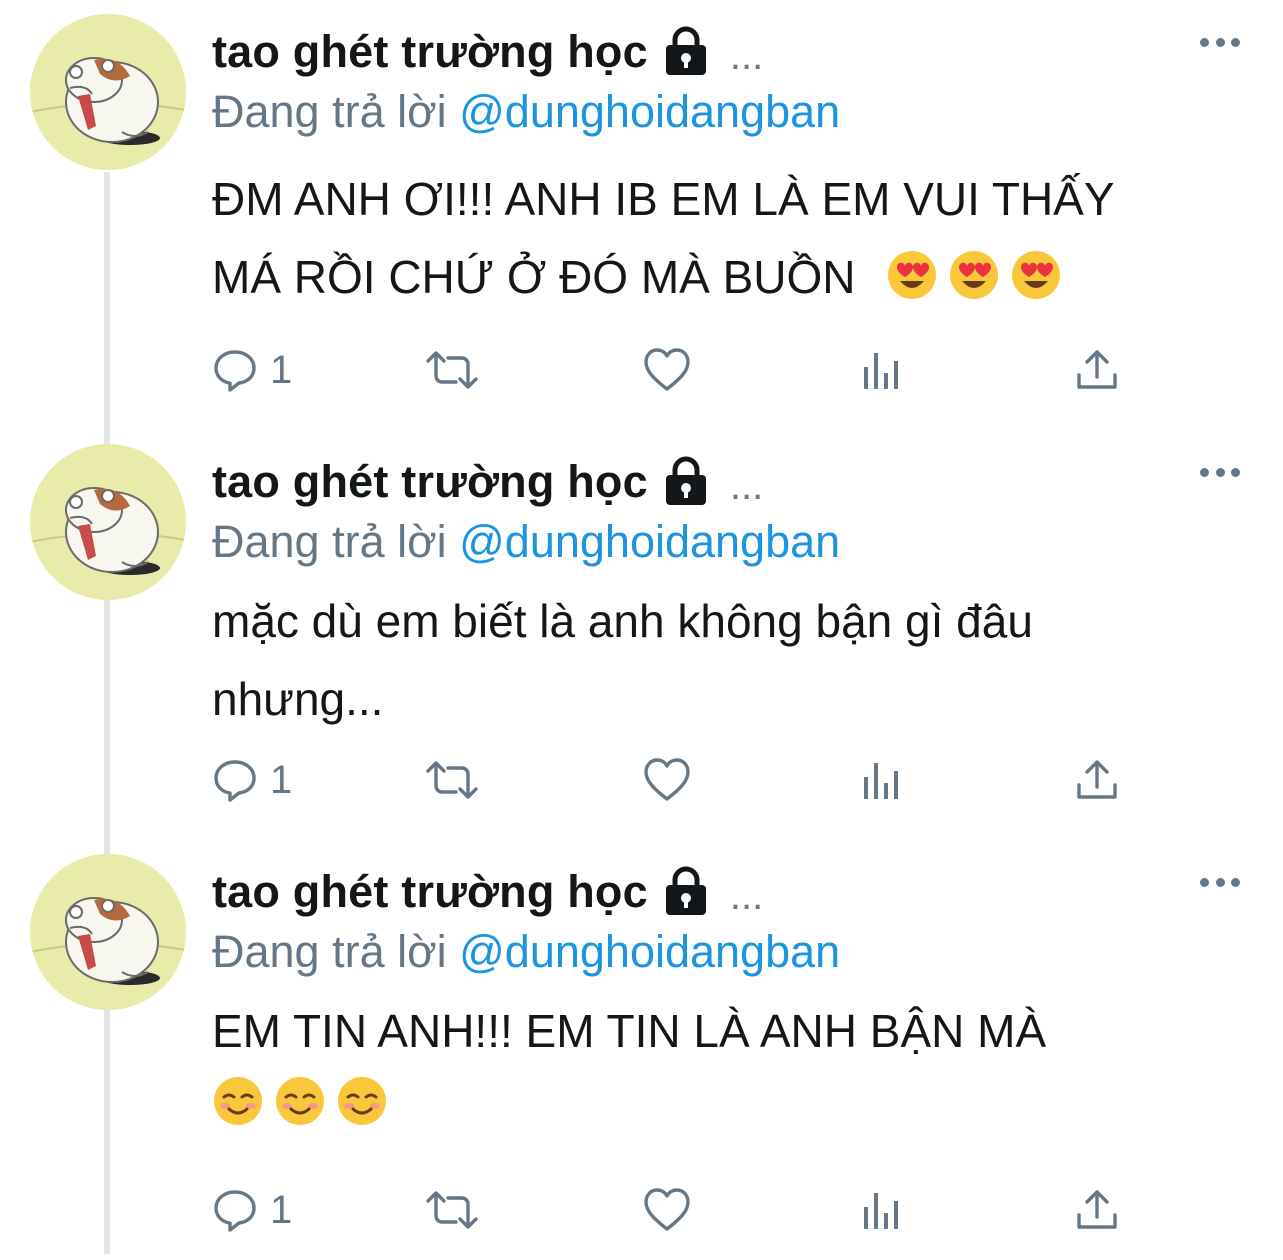 Image resolution: width=1283 pixels, height=1260 pixels. I want to click on tweet-text-line: EM TIN ANH!!! EM TIN LÀ ANH BẬN MÀ, so click(629, 1031).